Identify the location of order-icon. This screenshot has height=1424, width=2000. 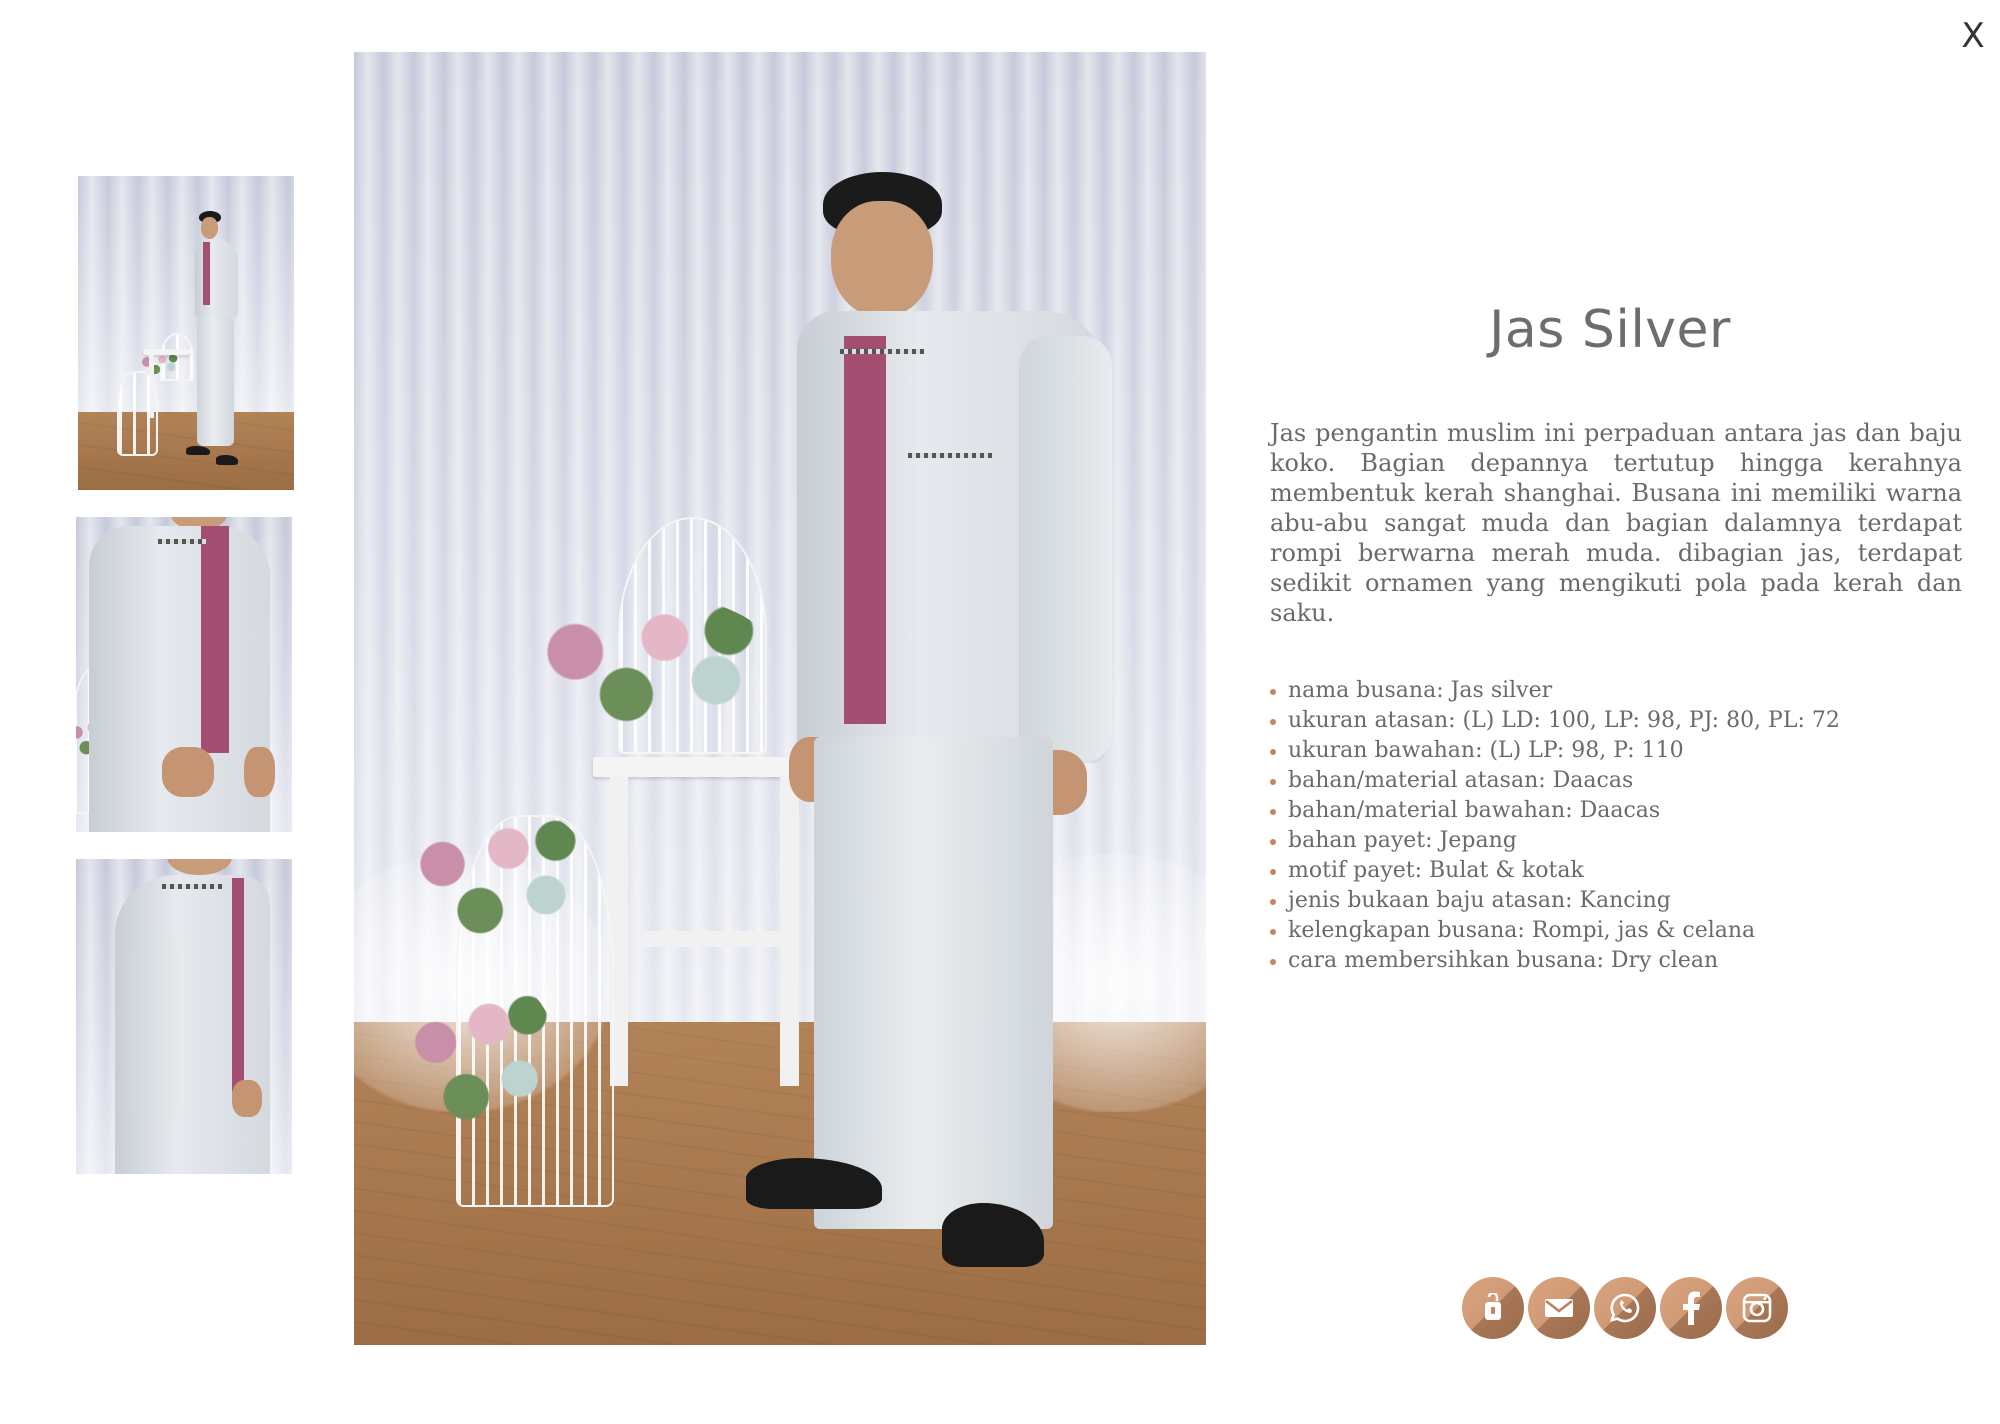
(1493, 1306).